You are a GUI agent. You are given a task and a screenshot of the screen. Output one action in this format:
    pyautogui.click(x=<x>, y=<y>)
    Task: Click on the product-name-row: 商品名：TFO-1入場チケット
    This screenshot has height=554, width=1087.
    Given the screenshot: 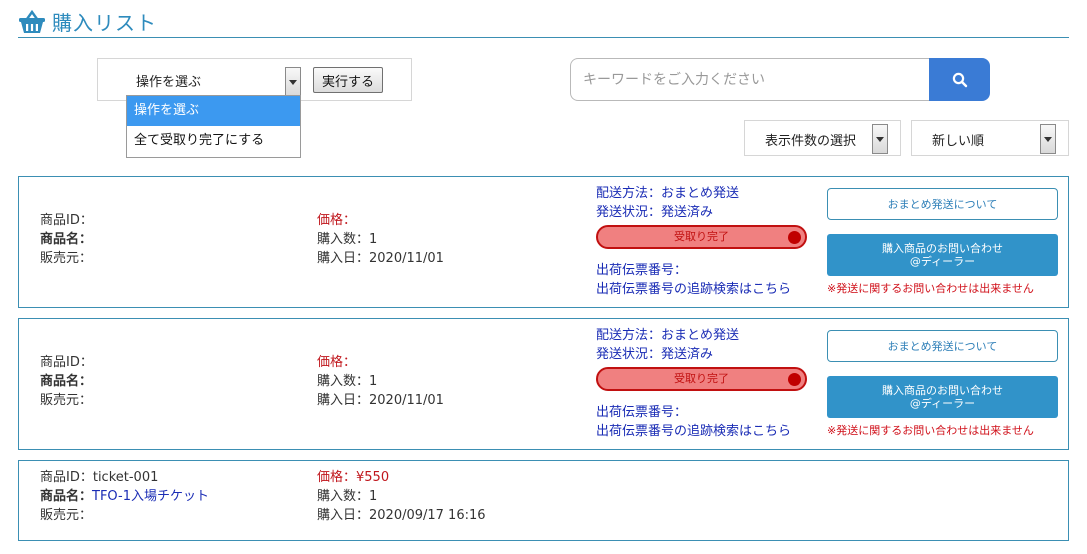 What is the action you would take?
    pyautogui.click(x=124, y=496)
    